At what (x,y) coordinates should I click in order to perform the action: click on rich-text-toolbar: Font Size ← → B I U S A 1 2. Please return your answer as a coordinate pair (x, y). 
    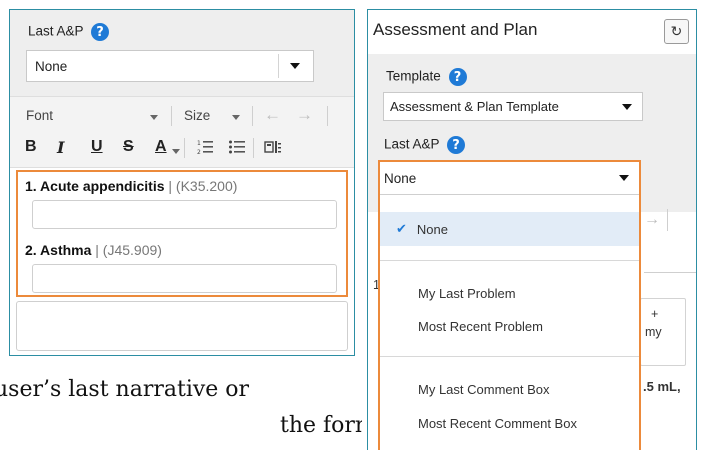
    Looking at the image, I should click on (182, 132).